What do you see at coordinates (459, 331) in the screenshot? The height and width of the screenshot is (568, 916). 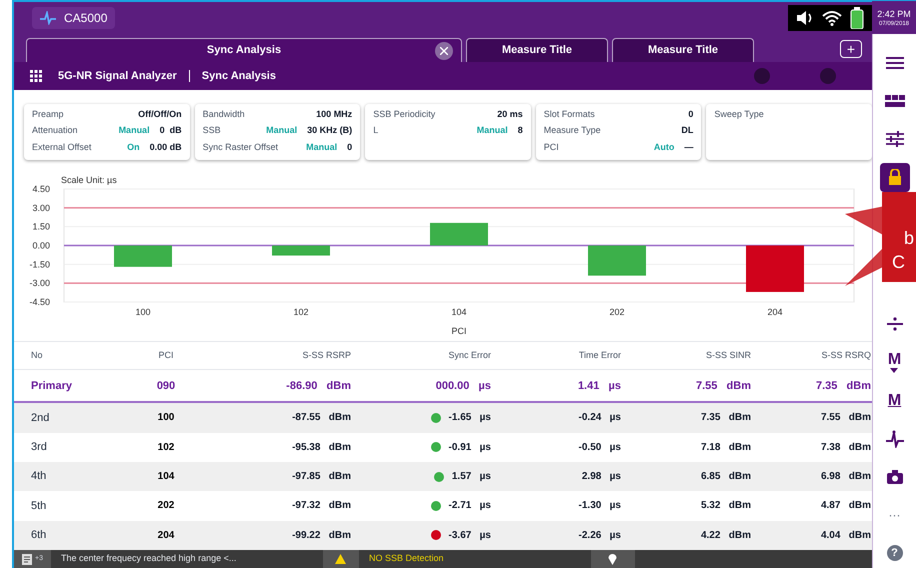 I see `axis-title: PCI` at bounding box center [459, 331].